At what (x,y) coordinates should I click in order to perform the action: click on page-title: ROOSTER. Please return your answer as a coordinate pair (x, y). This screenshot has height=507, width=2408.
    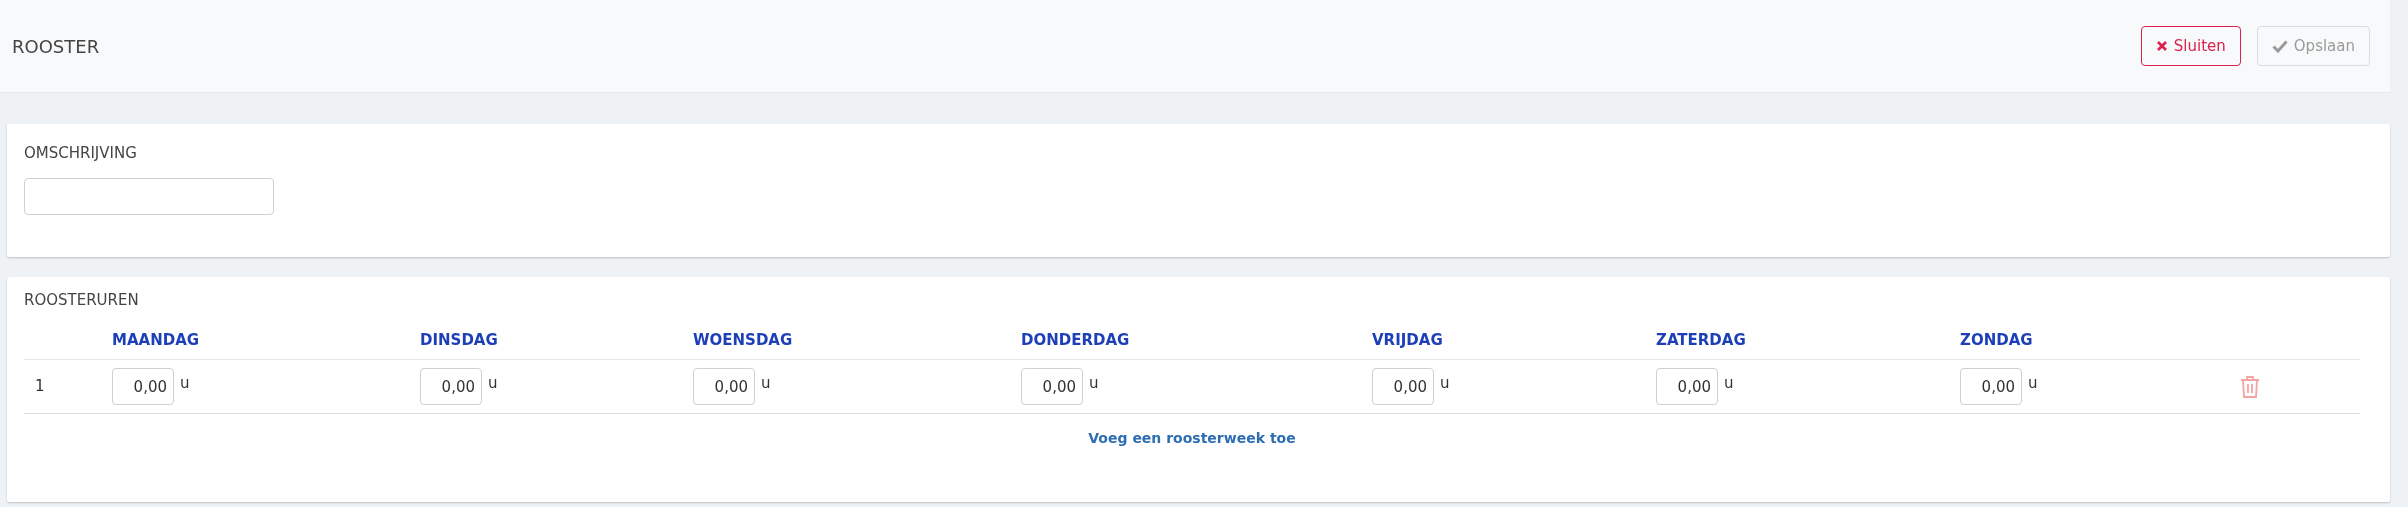
    Looking at the image, I should click on (56, 46).